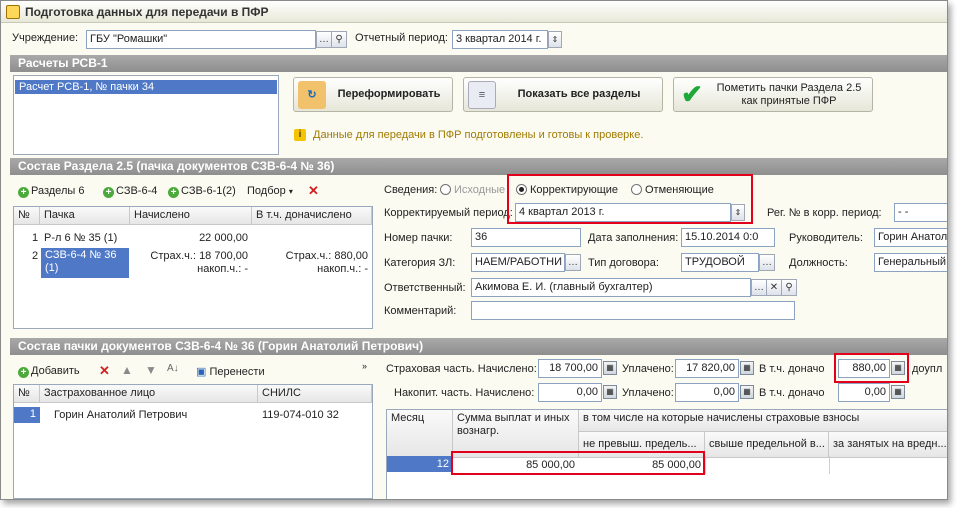  What do you see at coordinates (151, 370) in the screenshot?
I see `move-down-icon: ▼` at bounding box center [151, 370].